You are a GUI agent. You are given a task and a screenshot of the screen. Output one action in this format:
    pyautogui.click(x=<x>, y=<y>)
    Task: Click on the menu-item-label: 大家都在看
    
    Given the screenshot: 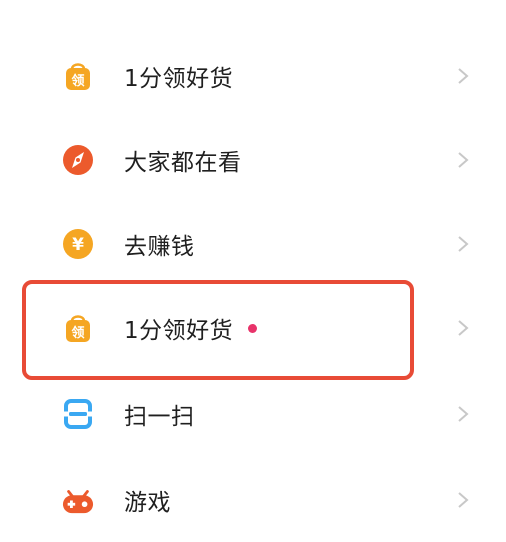 What is the action you would take?
    pyautogui.click(x=183, y=163)
    